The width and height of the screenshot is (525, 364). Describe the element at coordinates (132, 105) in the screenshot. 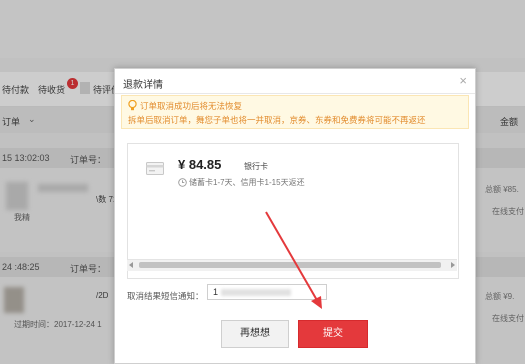

I see `bulb-icon` at that location.